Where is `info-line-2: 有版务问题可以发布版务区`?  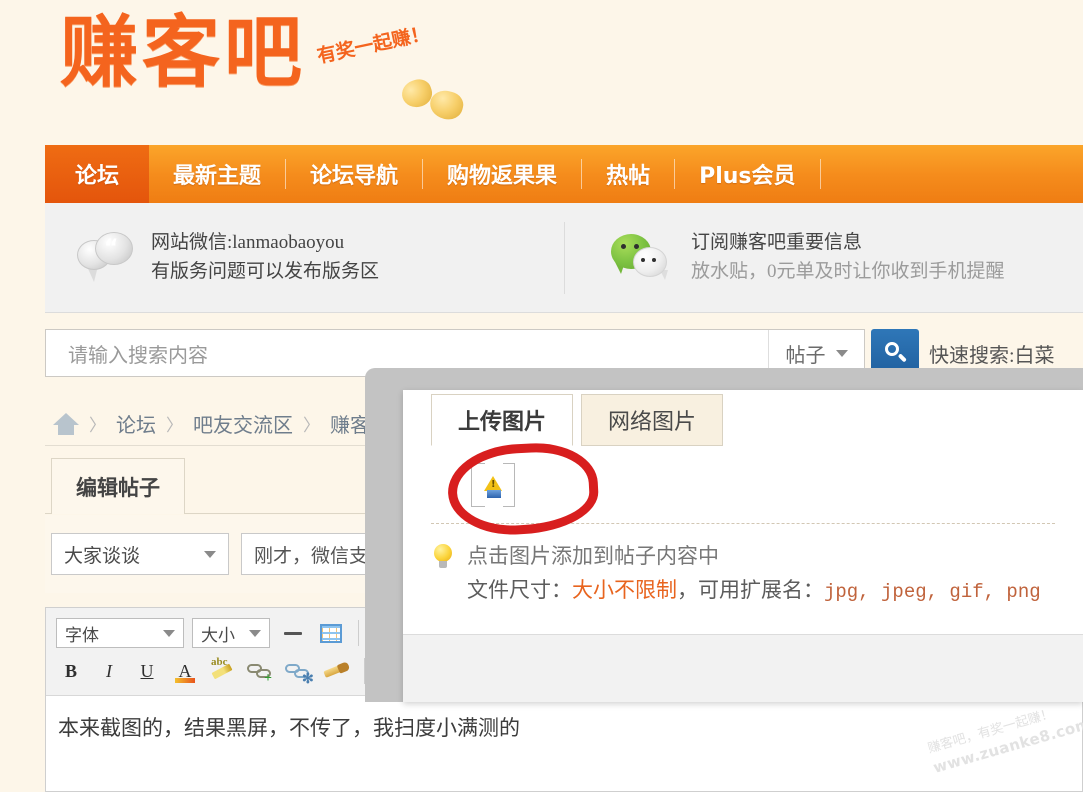
info-line-2: 有版务问题可以发布版务区 is located at coordinates (265, 271).